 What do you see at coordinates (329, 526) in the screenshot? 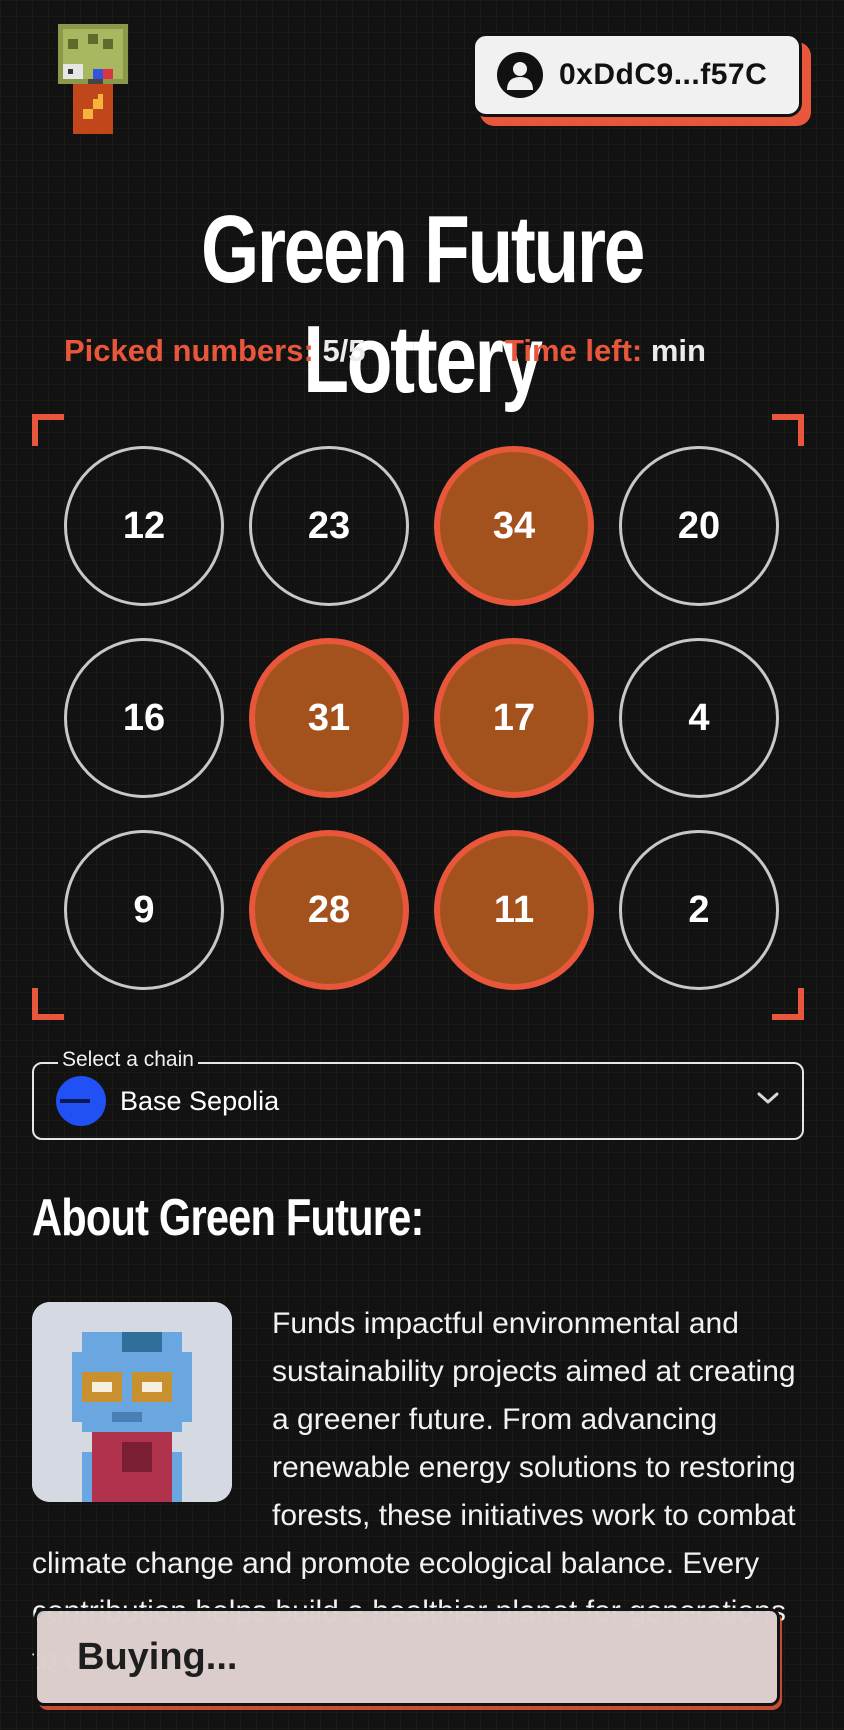
I see `number-ball: 23` at bounding box center [329, 526].